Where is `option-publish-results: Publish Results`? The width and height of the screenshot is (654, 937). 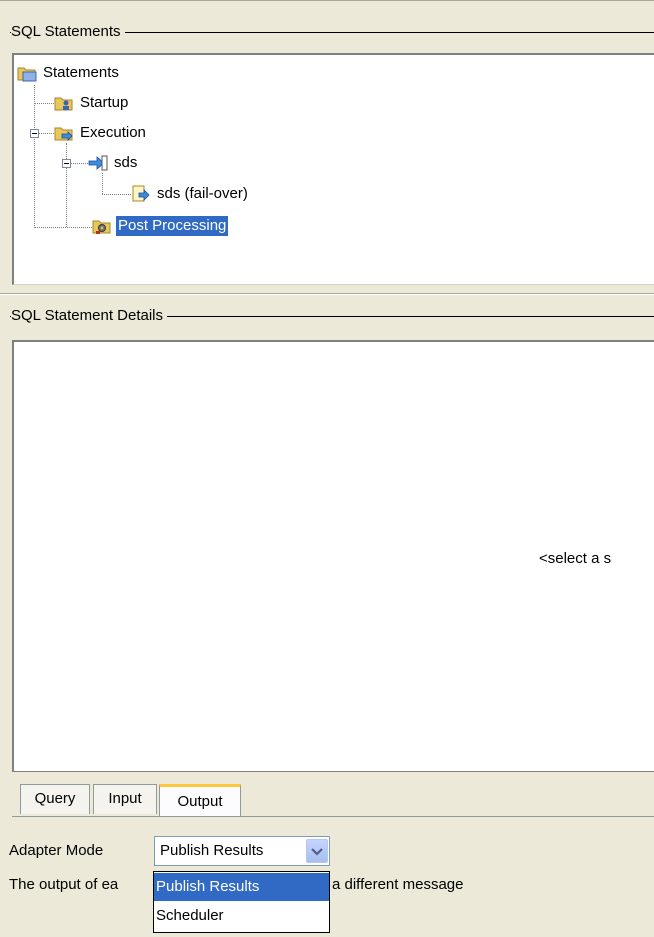 option-publish-results: Publish Results is located at coordinates (241, 887).